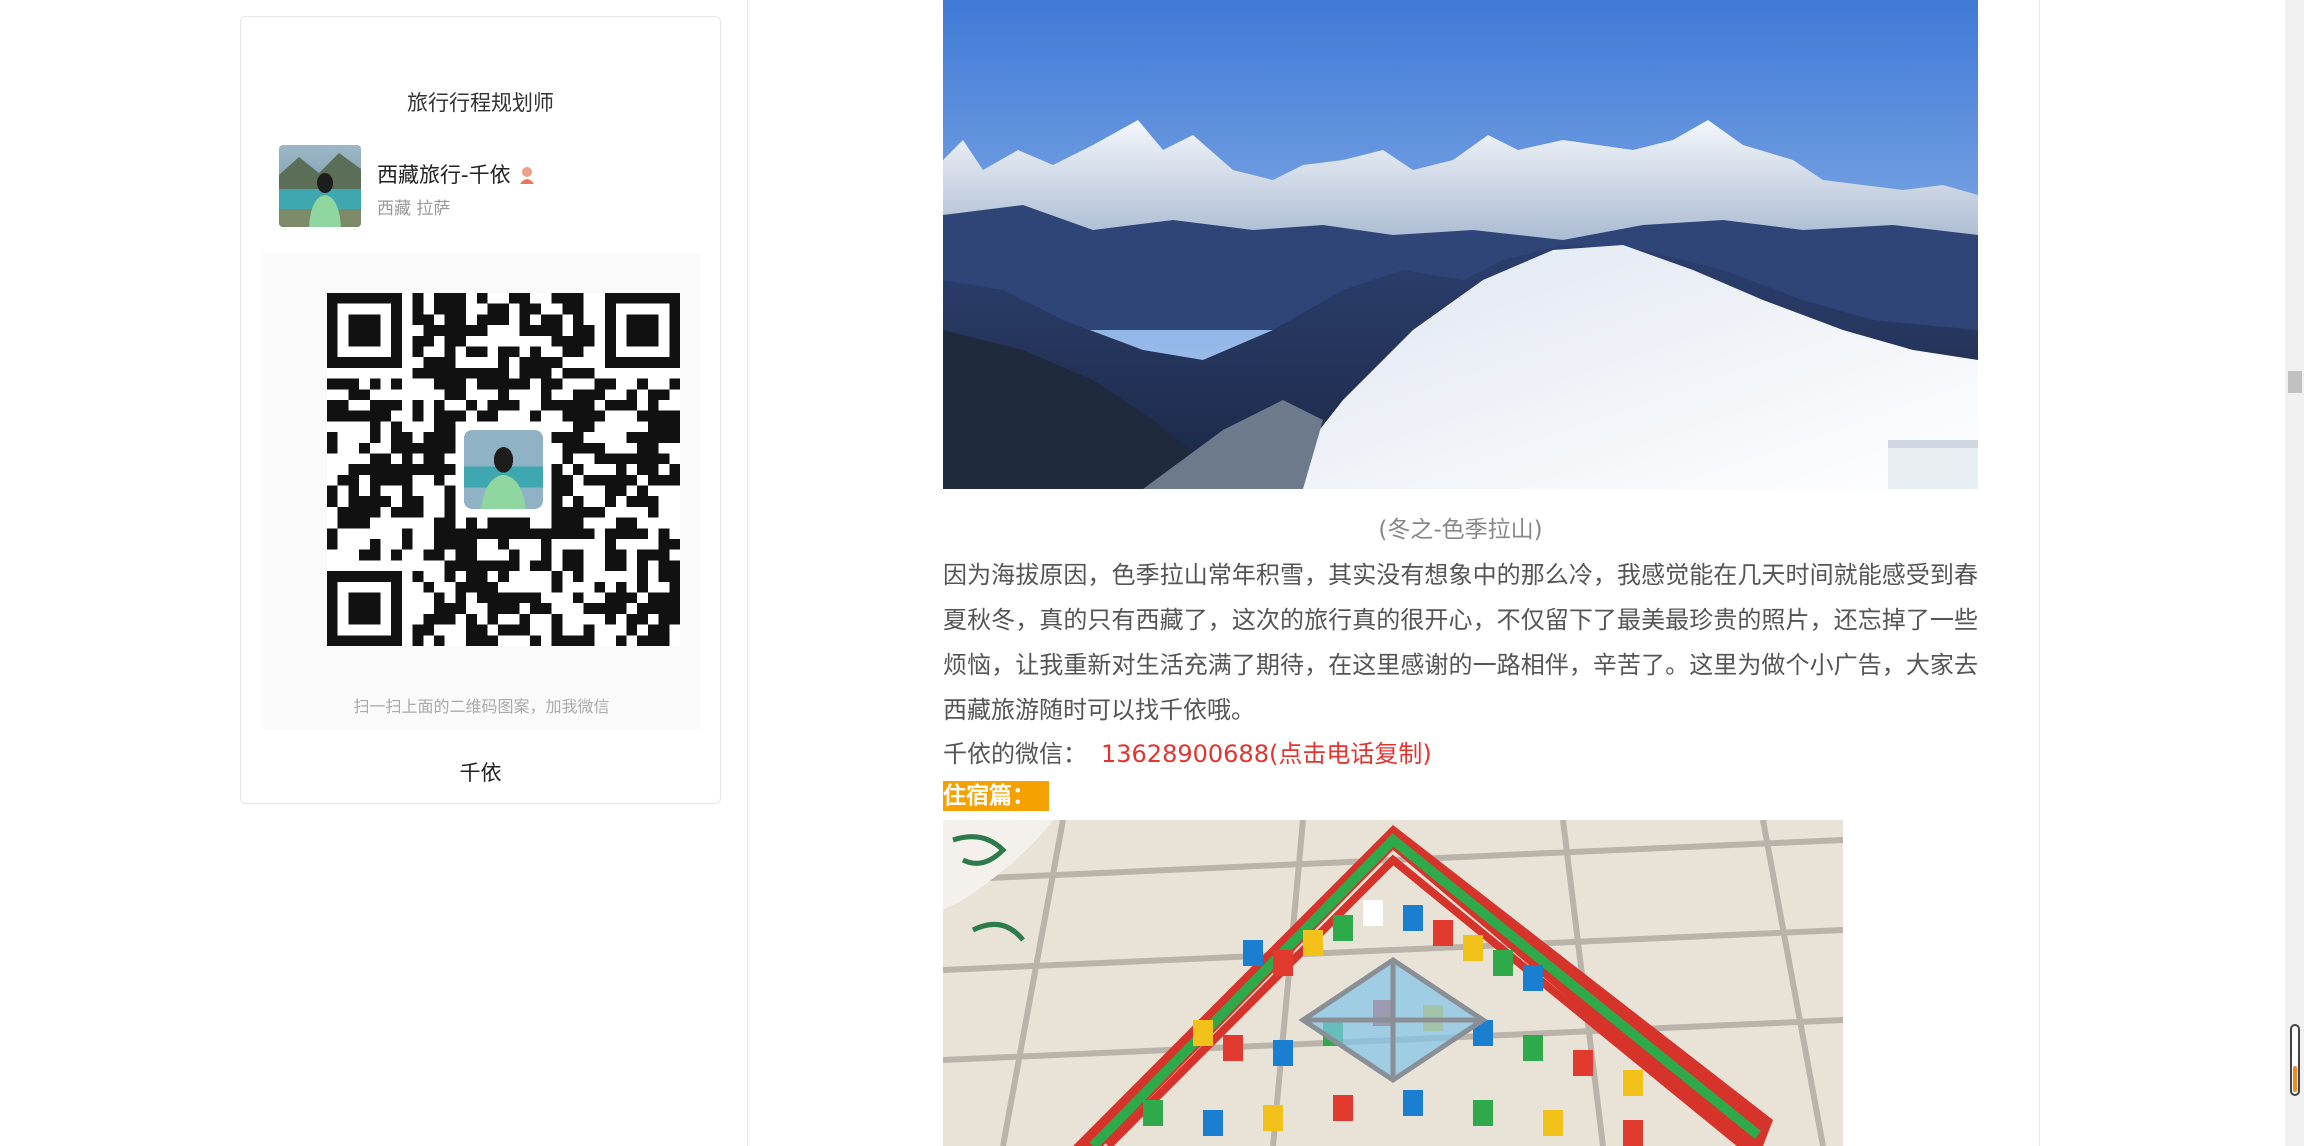 Image resolution: width=2304 pixels, height=1146 pixels. I want to click on wechat-line: 千依的微信： 13628900688(点击电话复制), so click(1187, 751).